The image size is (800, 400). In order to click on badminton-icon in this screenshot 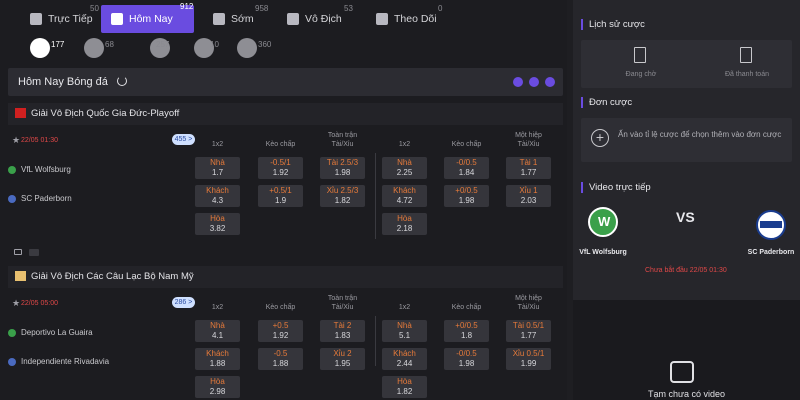, I will do `click(247, 48)`.